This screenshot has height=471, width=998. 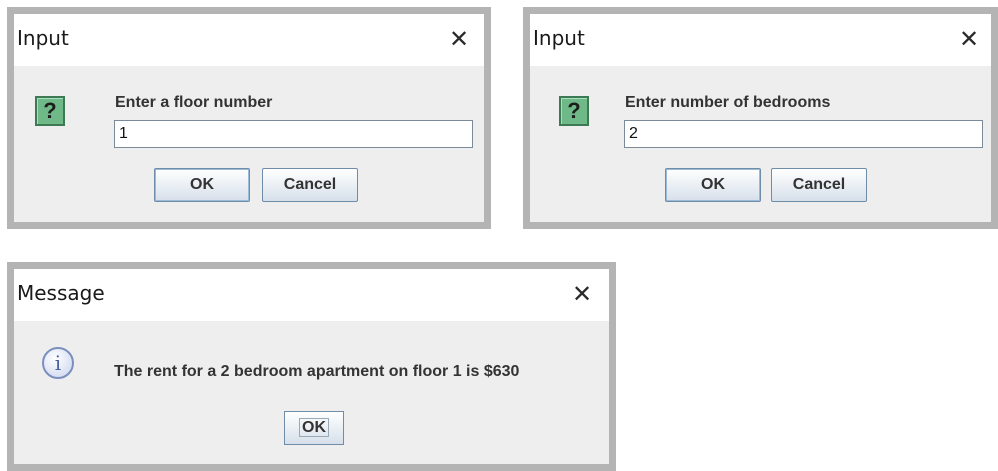 What do you see at coordinates (728, 102) in the screenshot?
I see `prompt-label: Enter number of bedrooms` at bounding box center [728, 102].